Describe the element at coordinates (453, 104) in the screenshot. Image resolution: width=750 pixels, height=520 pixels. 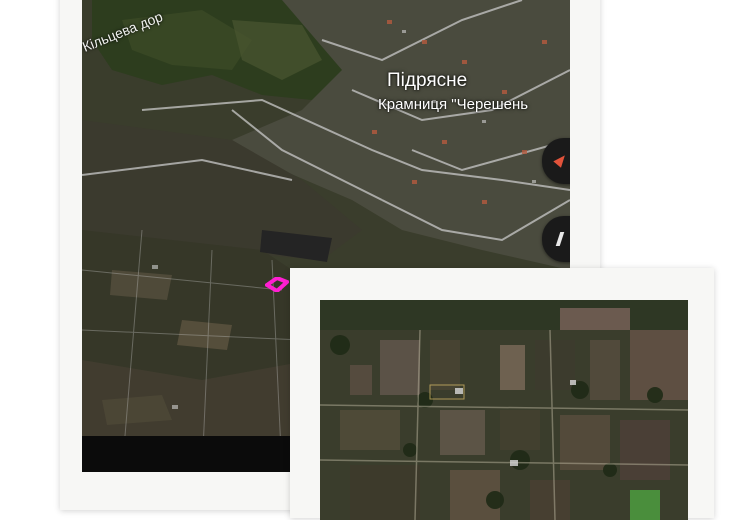
I see `shop-label: Крамниця "Черешень` at that location.